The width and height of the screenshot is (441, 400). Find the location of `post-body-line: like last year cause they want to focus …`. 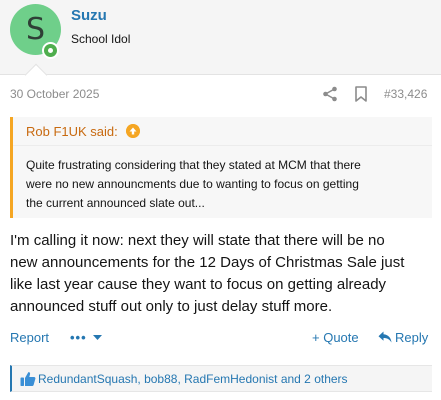

post-body-line: like last year cause they want to focus … is located at coordinates (198, 284).